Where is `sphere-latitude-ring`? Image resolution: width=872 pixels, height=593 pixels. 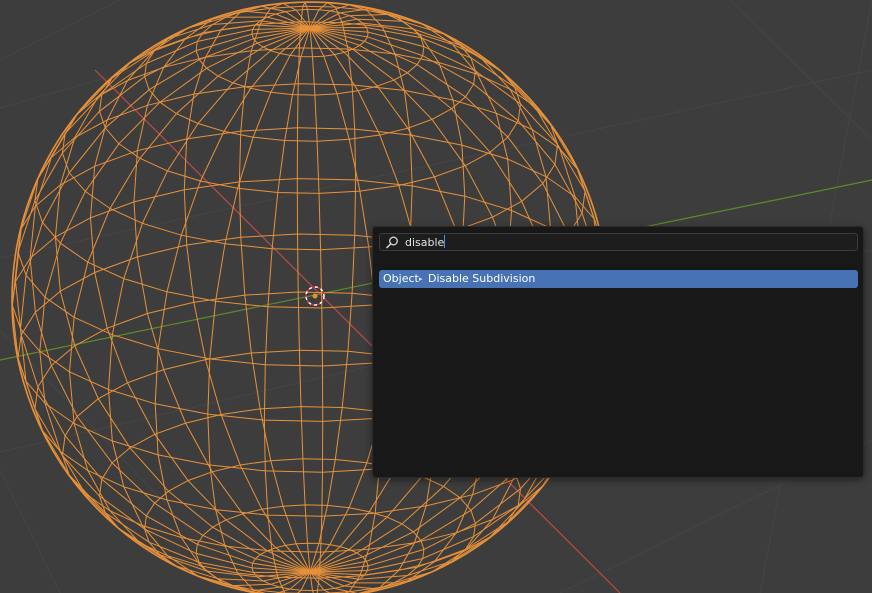
sphere-latitude-ring is located at coordinates (310, 48).